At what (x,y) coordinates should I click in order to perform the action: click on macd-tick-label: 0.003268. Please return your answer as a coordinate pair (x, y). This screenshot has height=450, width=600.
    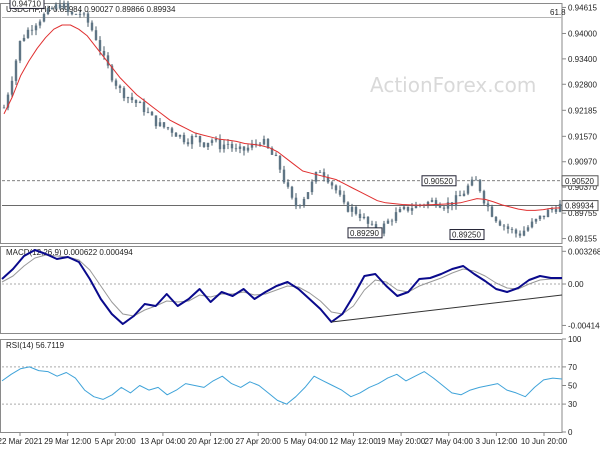
    Looking at the image, I should click on (584, 251).